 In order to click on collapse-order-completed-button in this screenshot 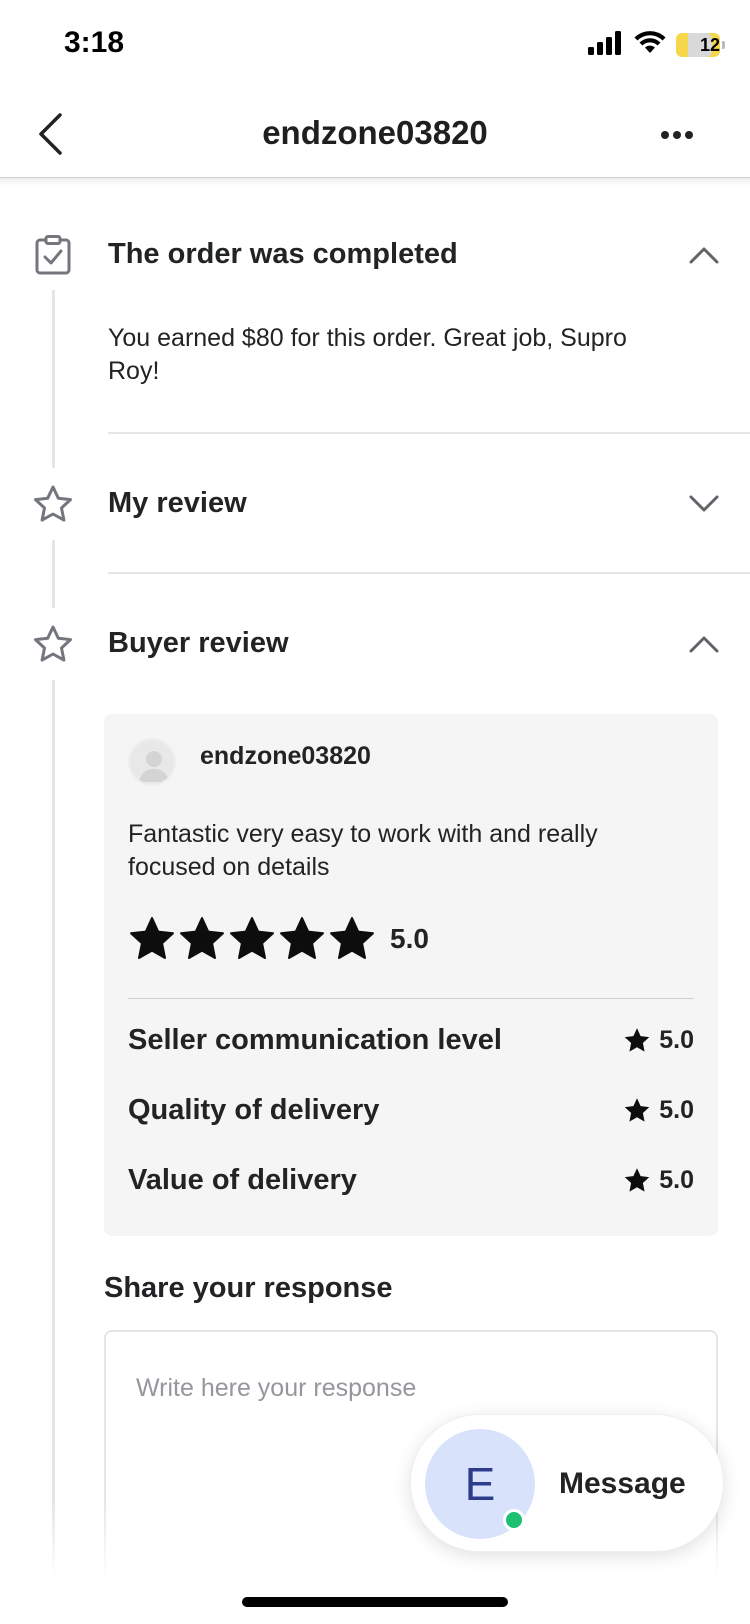, I will do `click(704, 255)`.